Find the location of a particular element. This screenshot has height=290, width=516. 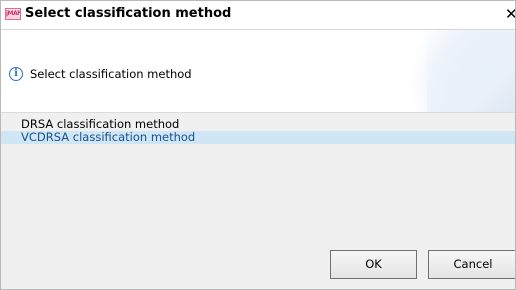

cancel-button: Cancel is located at coordinates (471, 264).